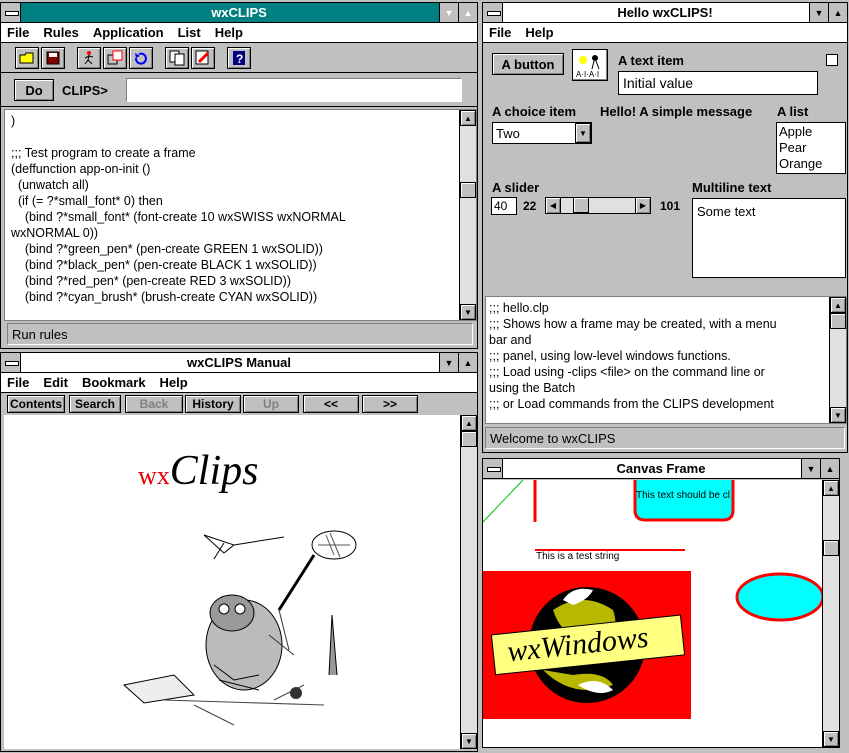  I want to click on undo-icon, so click(141, 58).